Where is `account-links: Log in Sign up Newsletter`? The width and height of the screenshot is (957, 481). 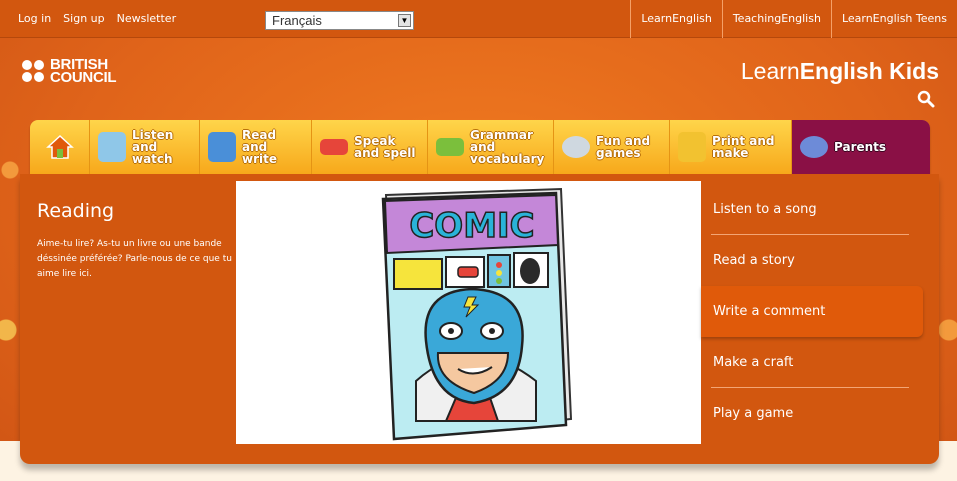
account-links: Log in Sign up Newsletter is located at coordinates (97, 18).